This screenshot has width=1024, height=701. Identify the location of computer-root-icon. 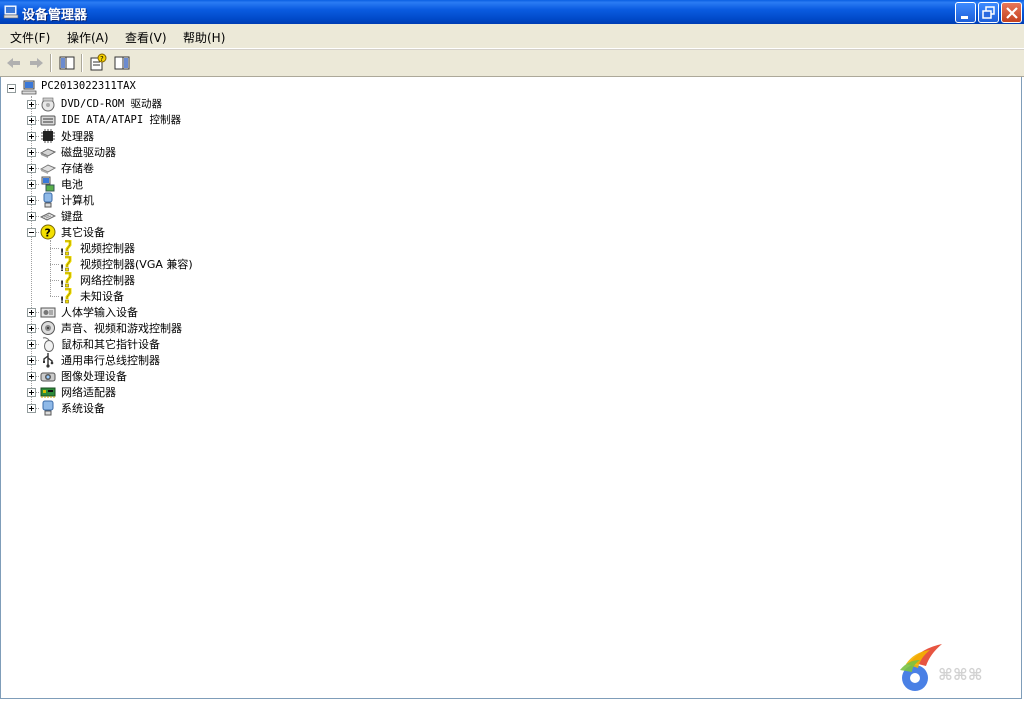
(29, 87).